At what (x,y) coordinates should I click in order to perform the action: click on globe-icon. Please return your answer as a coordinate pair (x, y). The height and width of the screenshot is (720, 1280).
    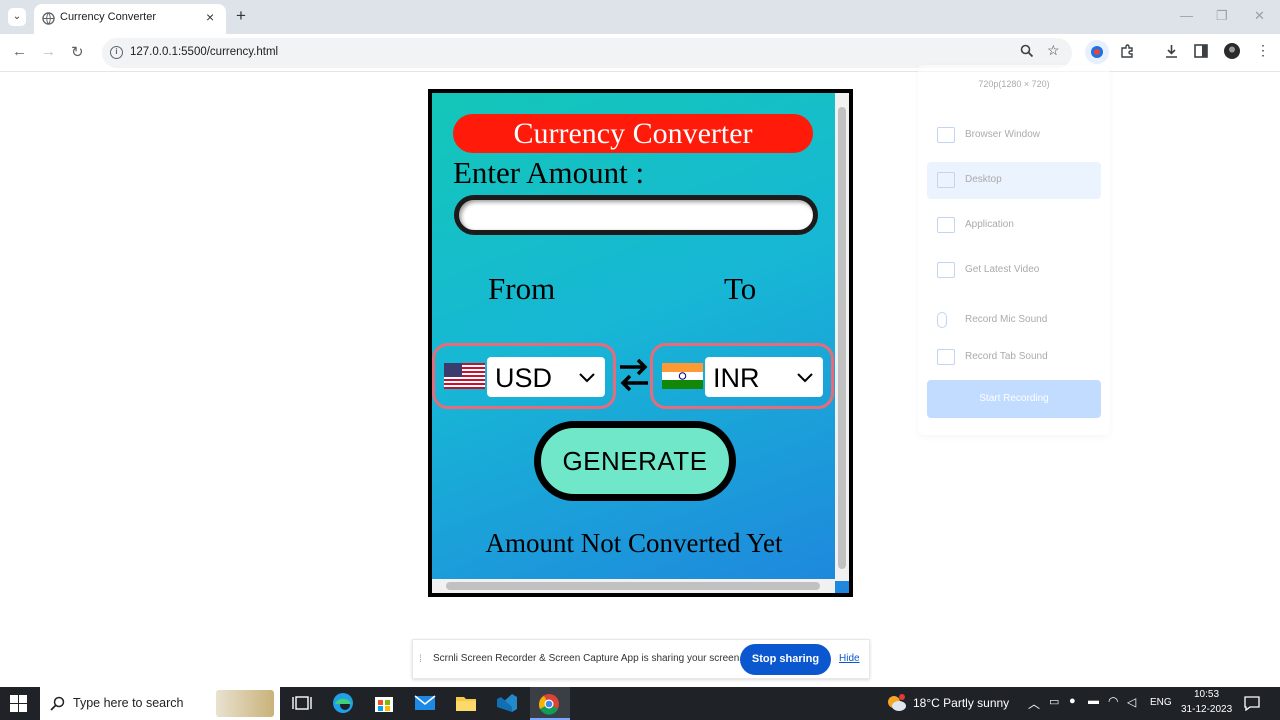
    Looking at the image, I should click on (48, 18).